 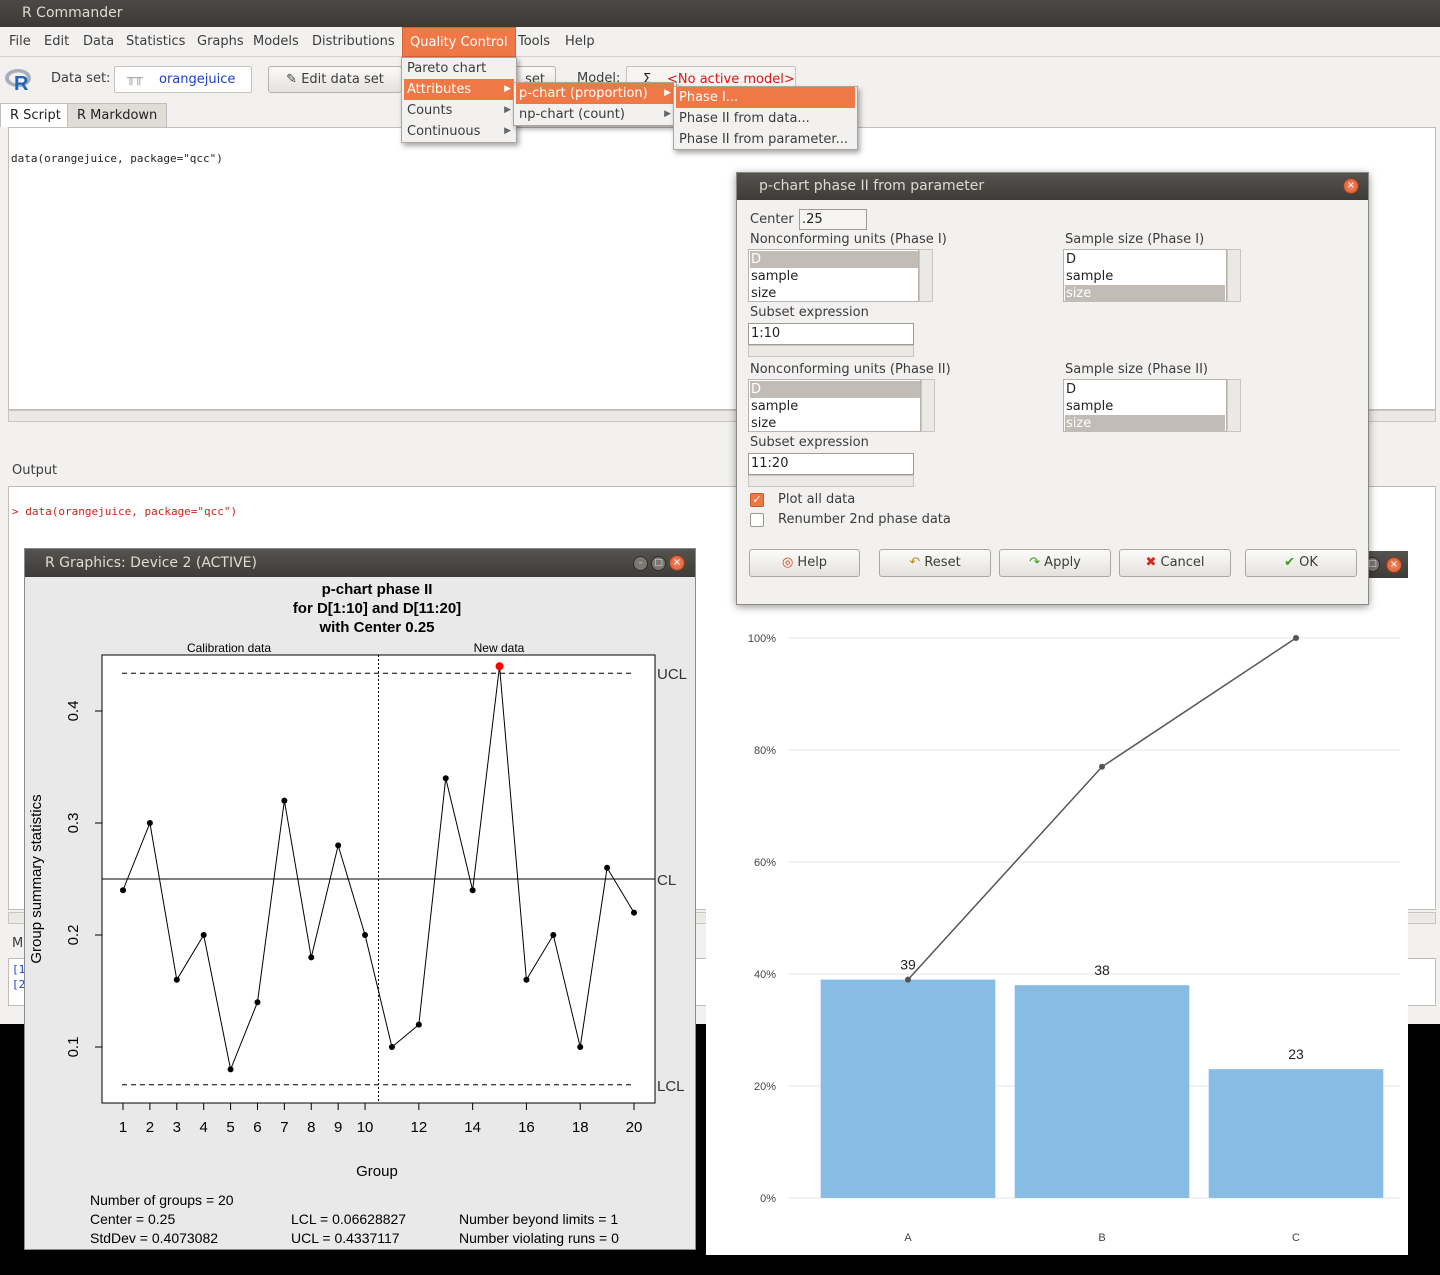 I want to click on bar, so click(x=1296, y=1133).